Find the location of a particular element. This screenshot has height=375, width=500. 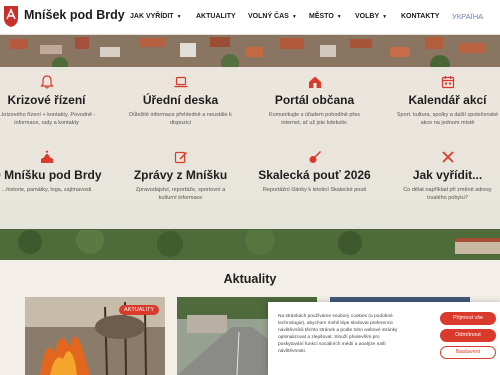

tile-title: O Mníšku pod Brdy is located at coordinates (51, 175).